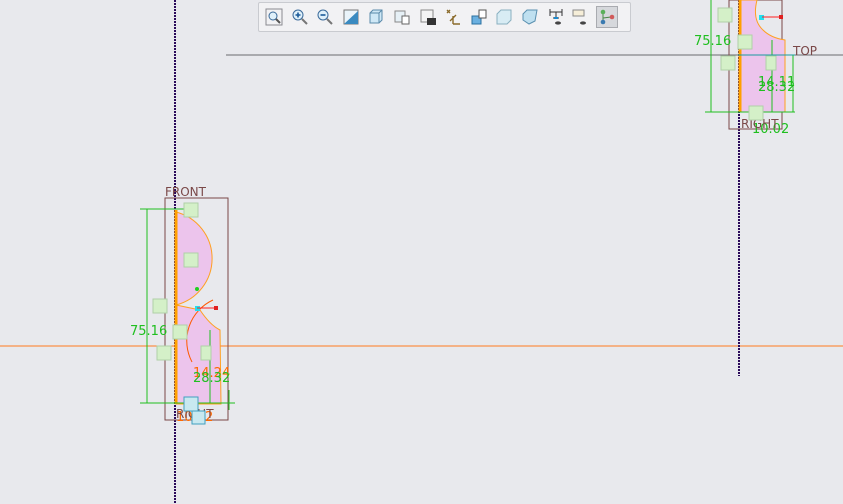 The image size is (843, 504). Describe the element at coordinates (182, 305) in the screenshot. I see `left-sketch: FRONT 75.16 14.24 28.32 10.02 RIGHT` at that location.